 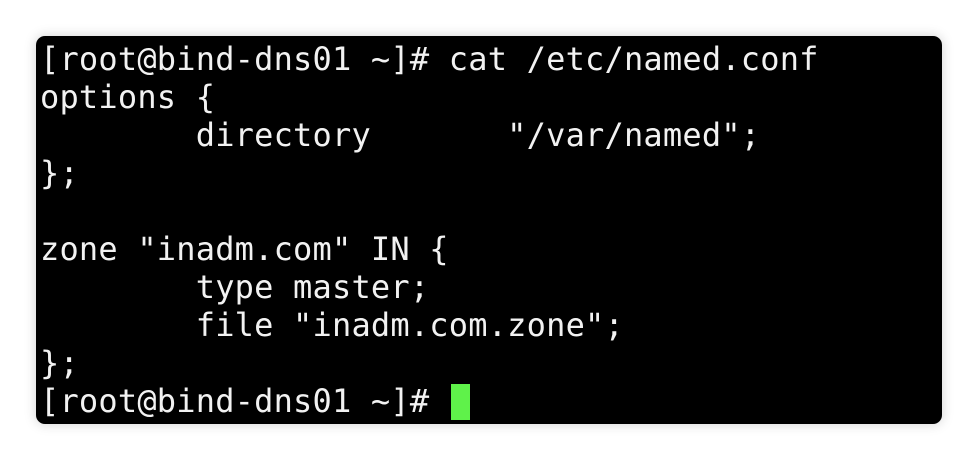 I want to click on output-line: type master;, so click(x=235, y=287).